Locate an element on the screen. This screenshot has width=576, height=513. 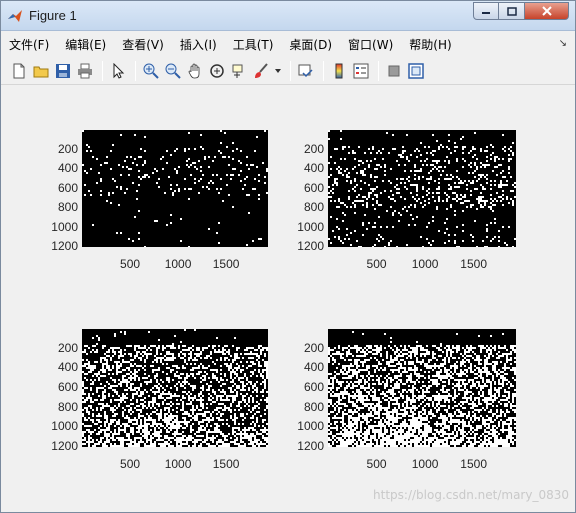
maximize-icon is located at coordinates (511, 11).